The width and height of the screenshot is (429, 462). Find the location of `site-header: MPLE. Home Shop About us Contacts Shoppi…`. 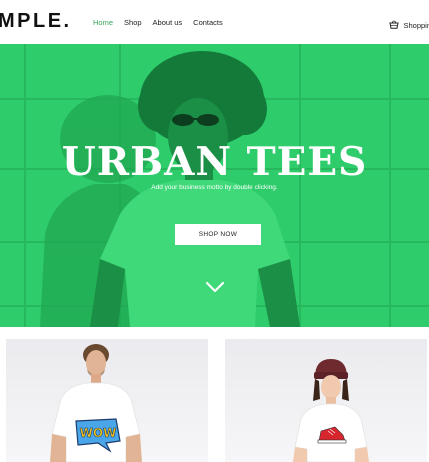

site-header: MPLE. Home Shop About us Contacts Shoppi… is located at coordinates (214, 22).